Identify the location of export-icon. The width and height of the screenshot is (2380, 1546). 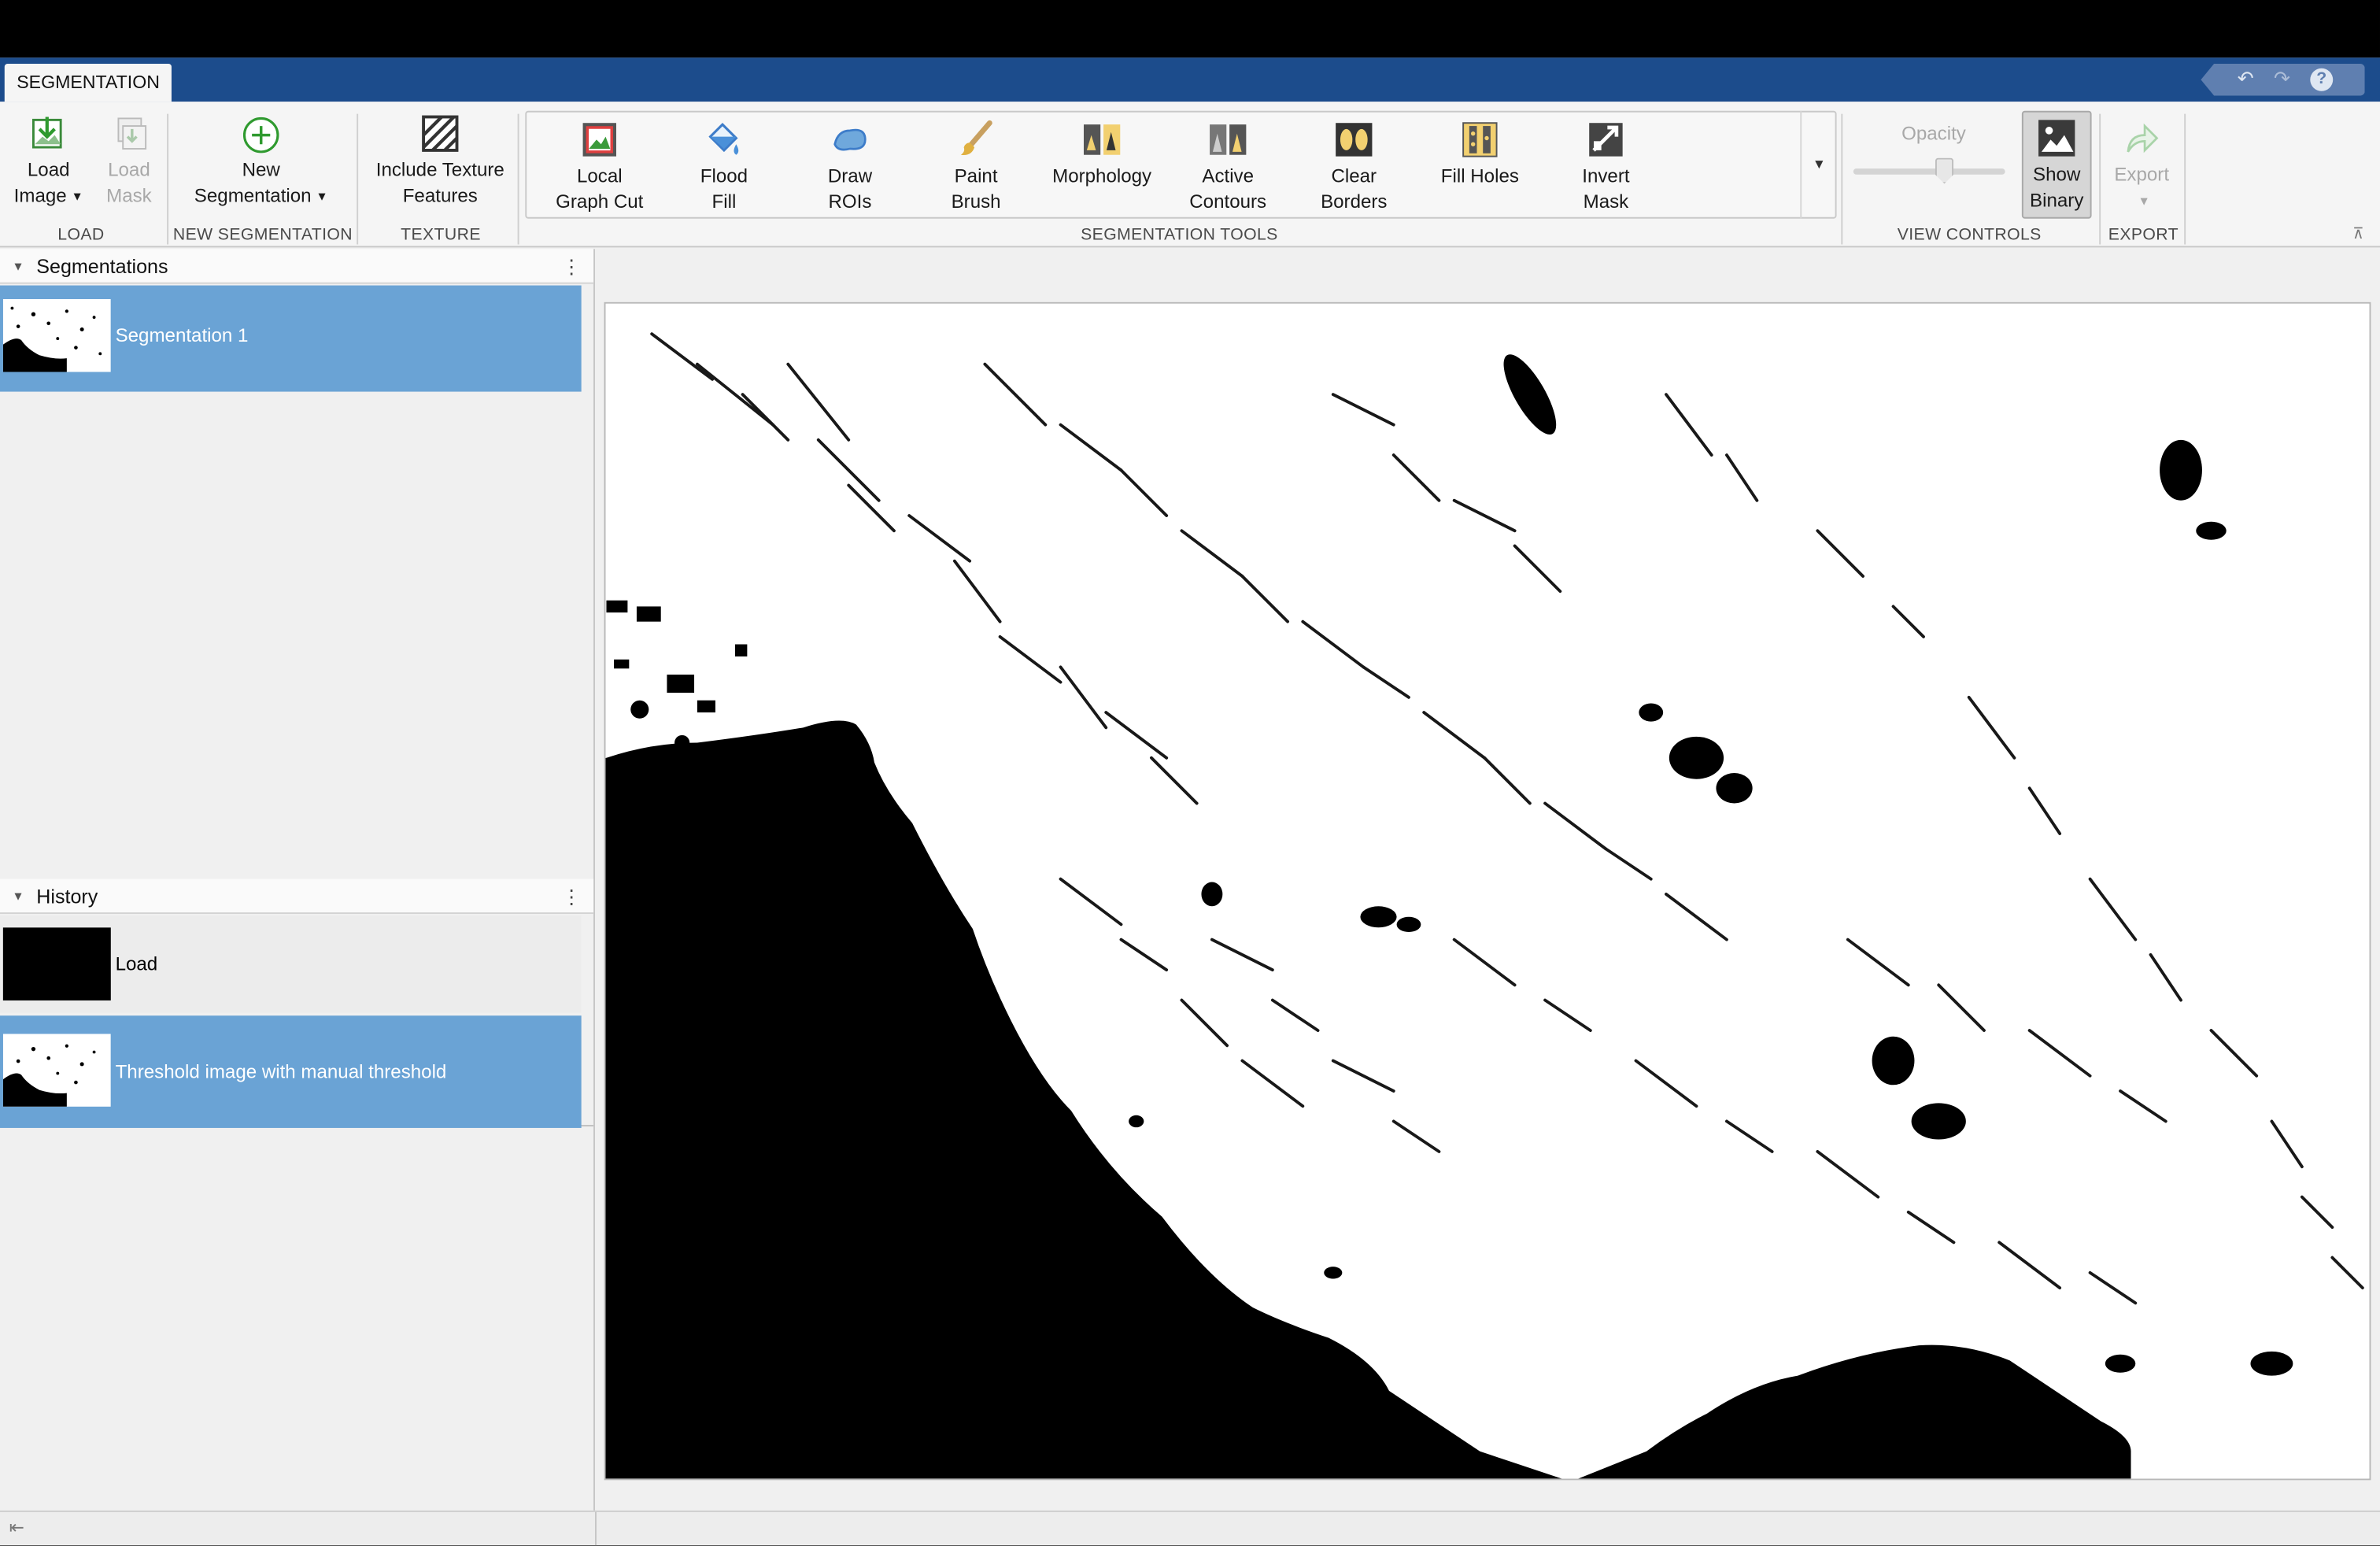
(2143, 138).